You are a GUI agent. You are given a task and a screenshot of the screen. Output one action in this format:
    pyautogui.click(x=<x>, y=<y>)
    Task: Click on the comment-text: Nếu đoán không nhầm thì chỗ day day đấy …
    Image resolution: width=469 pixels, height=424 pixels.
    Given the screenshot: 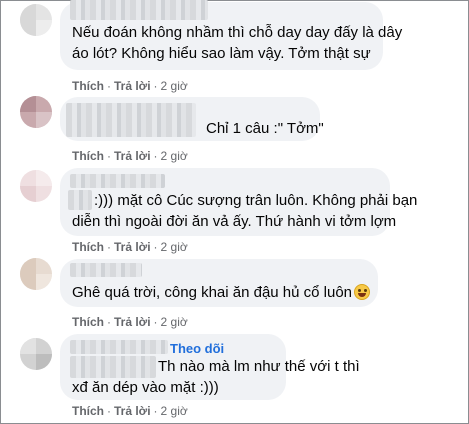 What is the action you would take?
    pyautogui.click(x=237, y=32)
    